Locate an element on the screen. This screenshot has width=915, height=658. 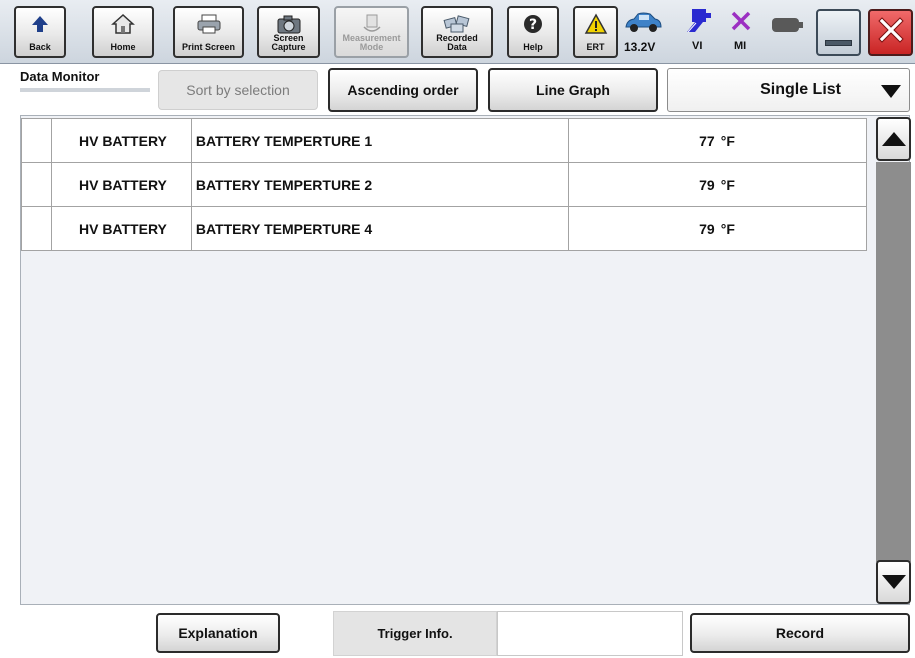
home-label: Home is located at coordinates (123, 47).